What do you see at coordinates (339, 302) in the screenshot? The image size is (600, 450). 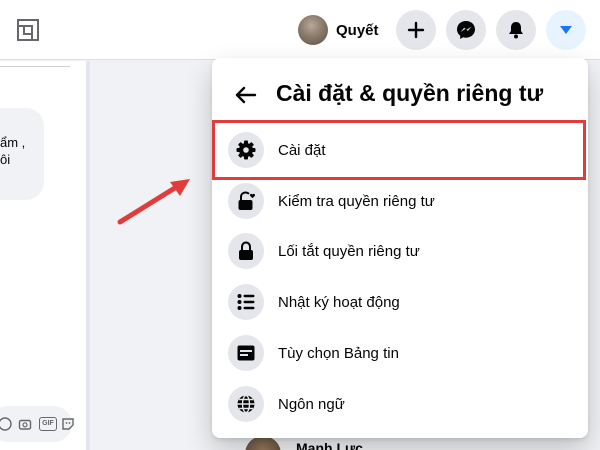 I see `menu-item-label: Nhật ký hoạt động` at bounding box center [339, 302].